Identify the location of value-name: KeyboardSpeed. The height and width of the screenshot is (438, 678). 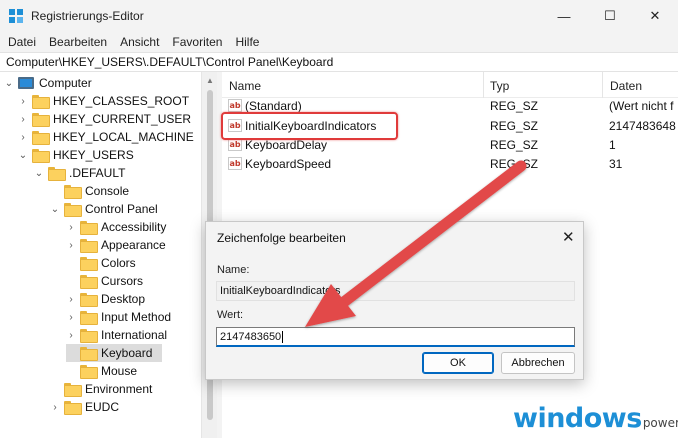
(288, 164).